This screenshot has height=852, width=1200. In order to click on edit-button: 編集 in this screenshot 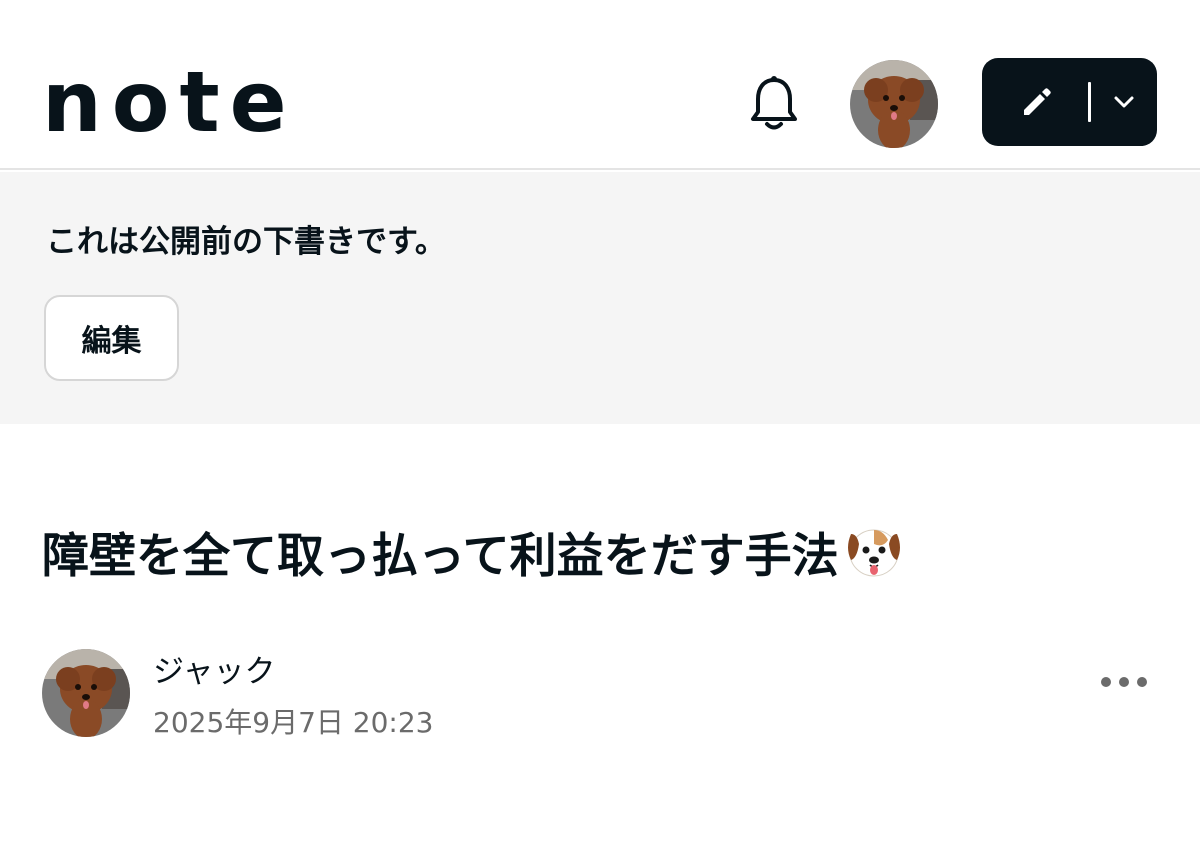, I will do `click(111, 338)`.